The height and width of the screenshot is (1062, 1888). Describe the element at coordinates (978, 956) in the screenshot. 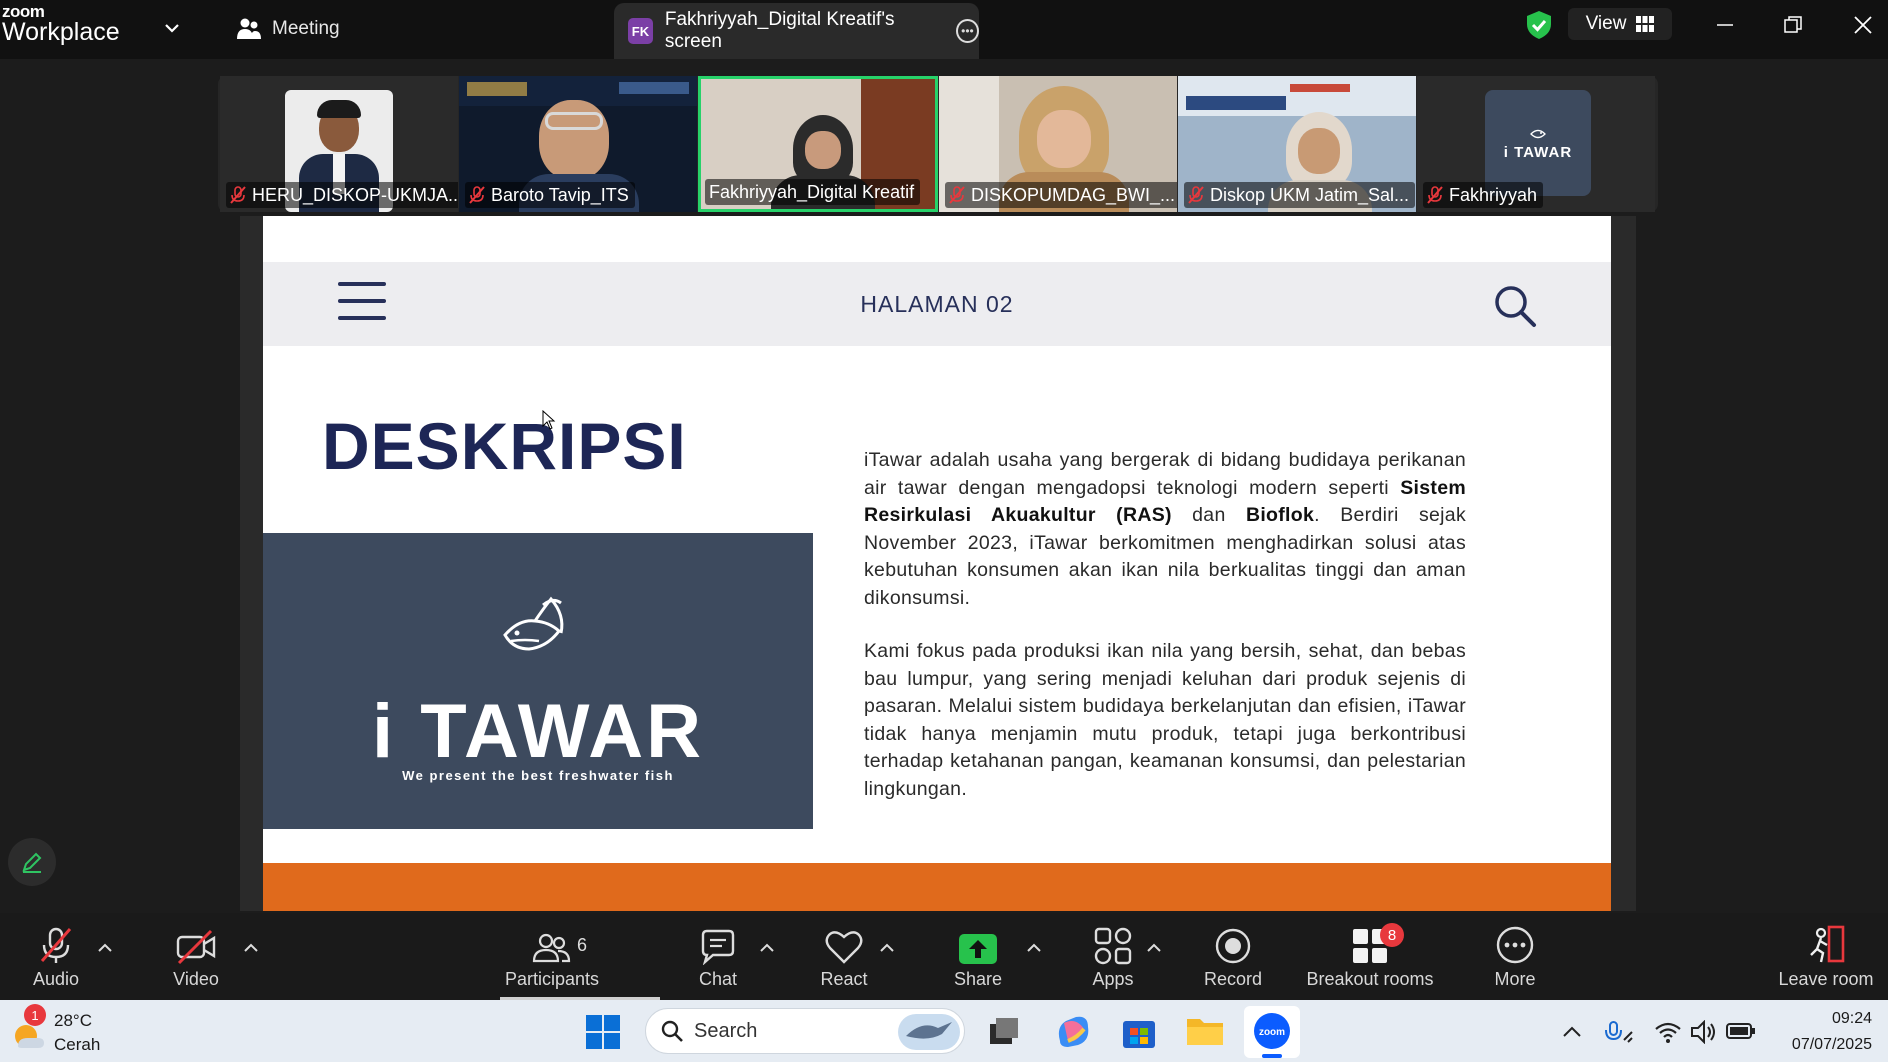

I see `share-button: Share` at that location.